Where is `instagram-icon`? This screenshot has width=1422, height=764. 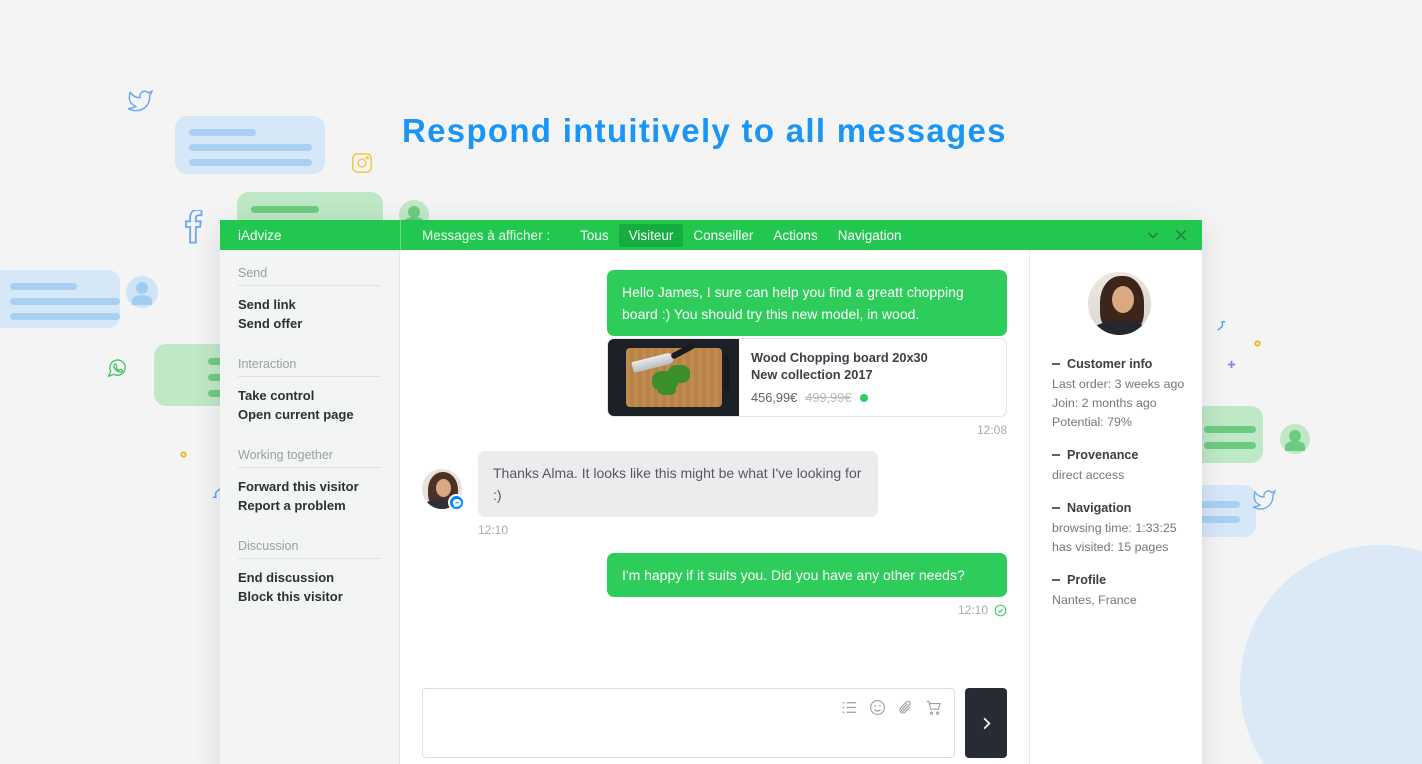 instagram-icon is located at coordinates (362, 163).